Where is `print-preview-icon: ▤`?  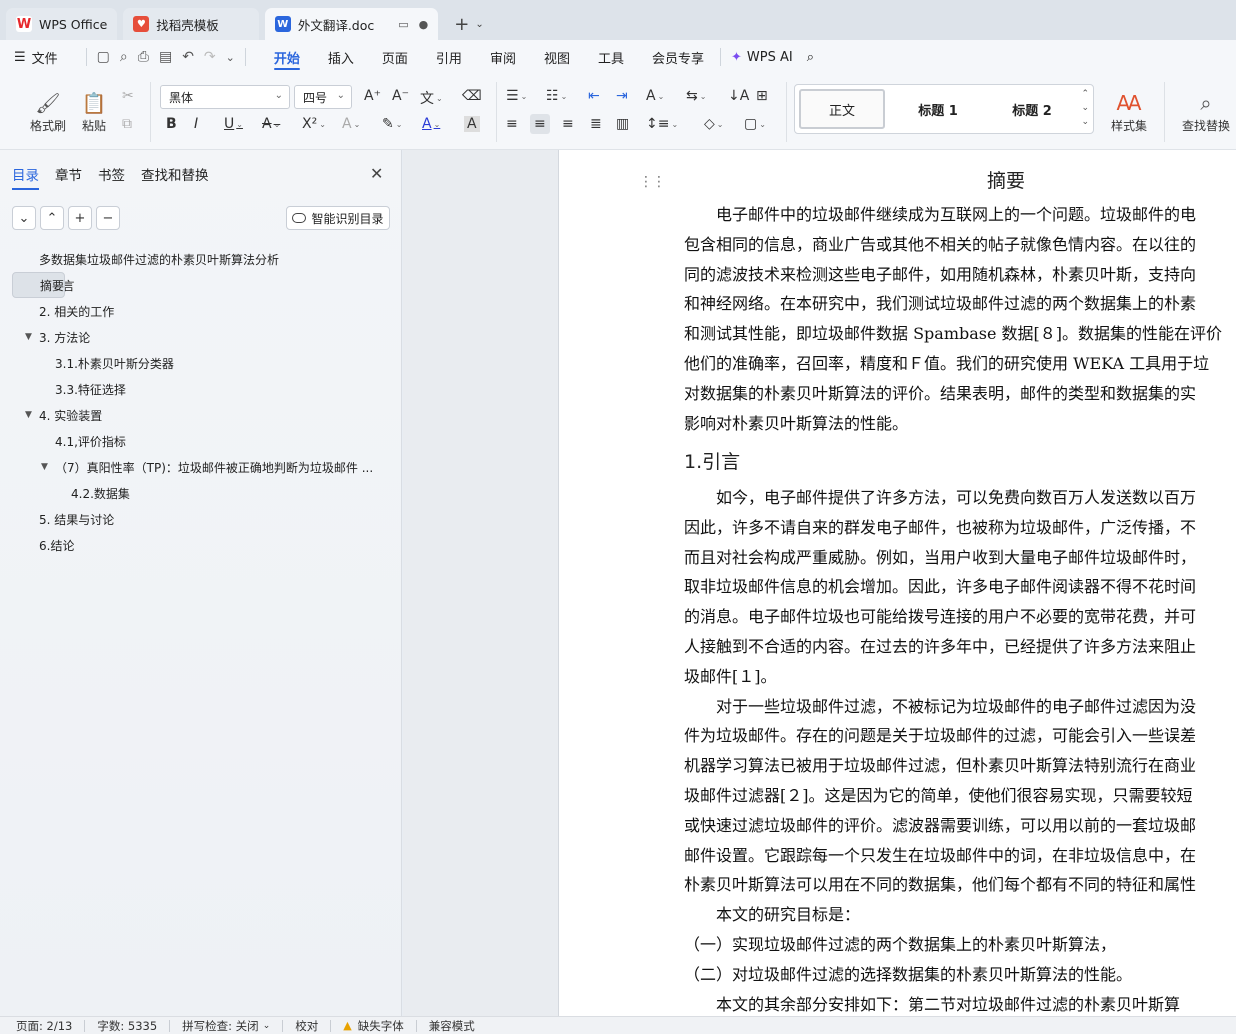
print-preview-icon: ▤ is located at coordinates (165, 57).